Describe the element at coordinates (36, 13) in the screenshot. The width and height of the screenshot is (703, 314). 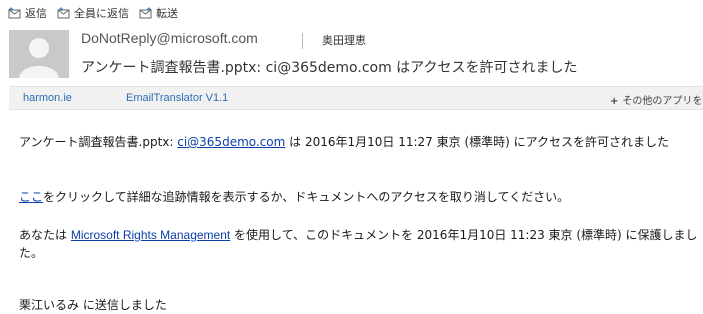
I see `reply-label: 返信` at that location.